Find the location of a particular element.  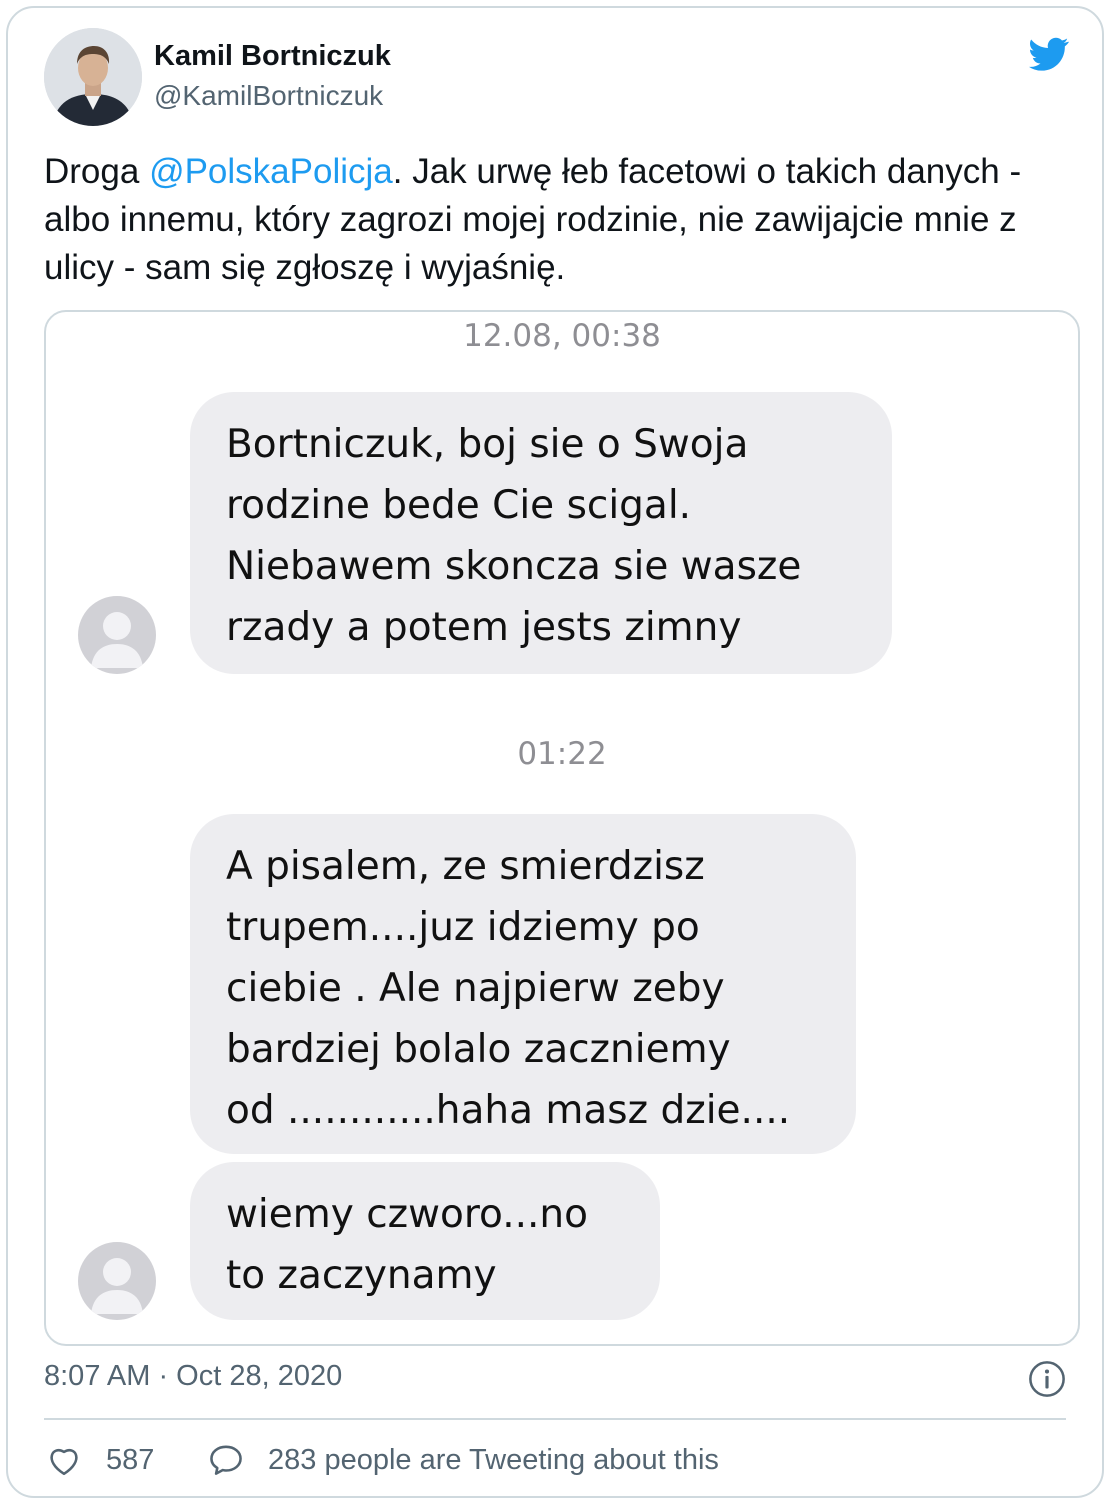

author-name: Kamil Bortniczuk is located at coordinates (272, 56).